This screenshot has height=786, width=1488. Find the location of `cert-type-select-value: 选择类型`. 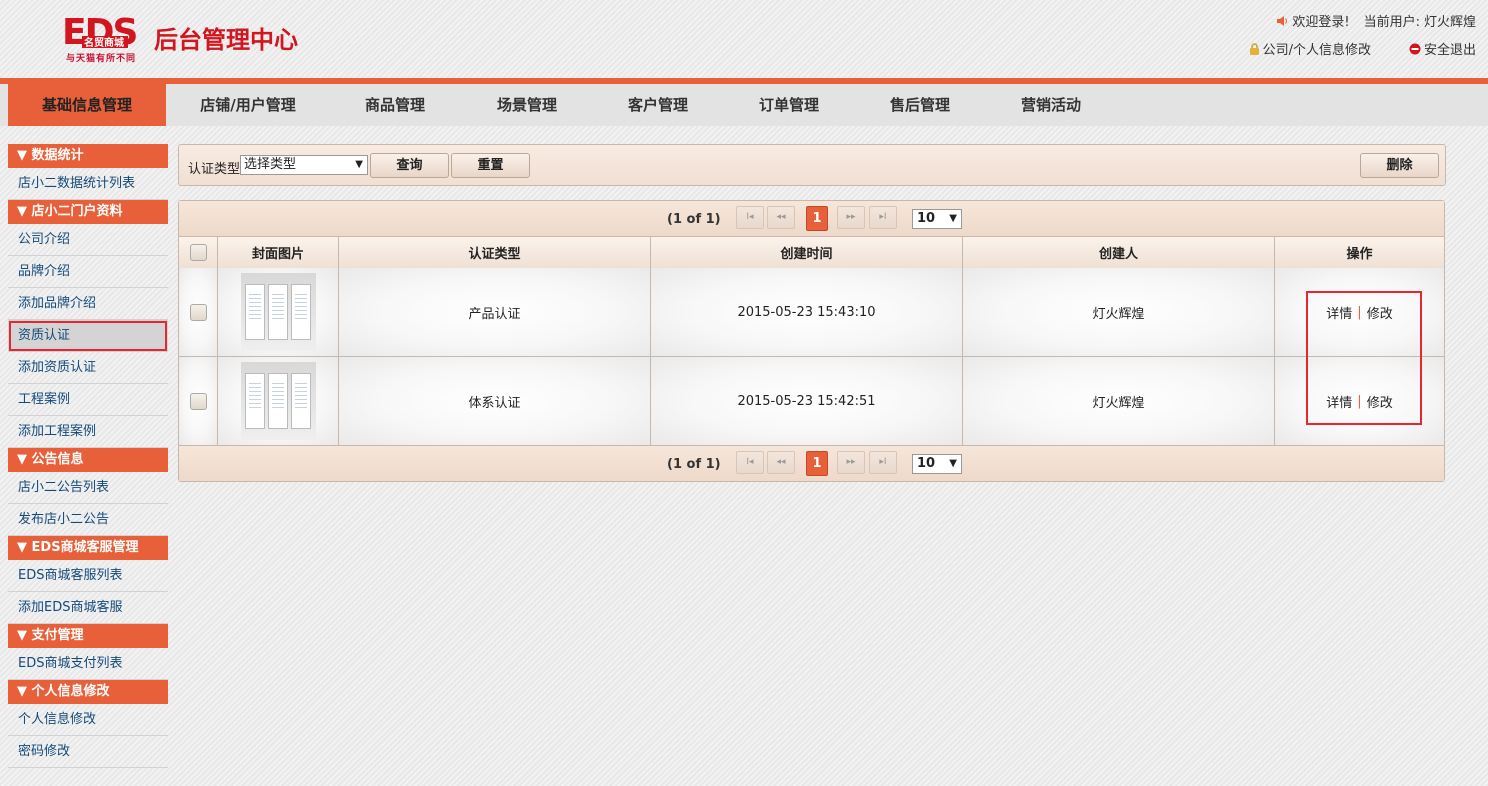

cert-type-select-value: 选择类型 is located at coordinates (270, 164).